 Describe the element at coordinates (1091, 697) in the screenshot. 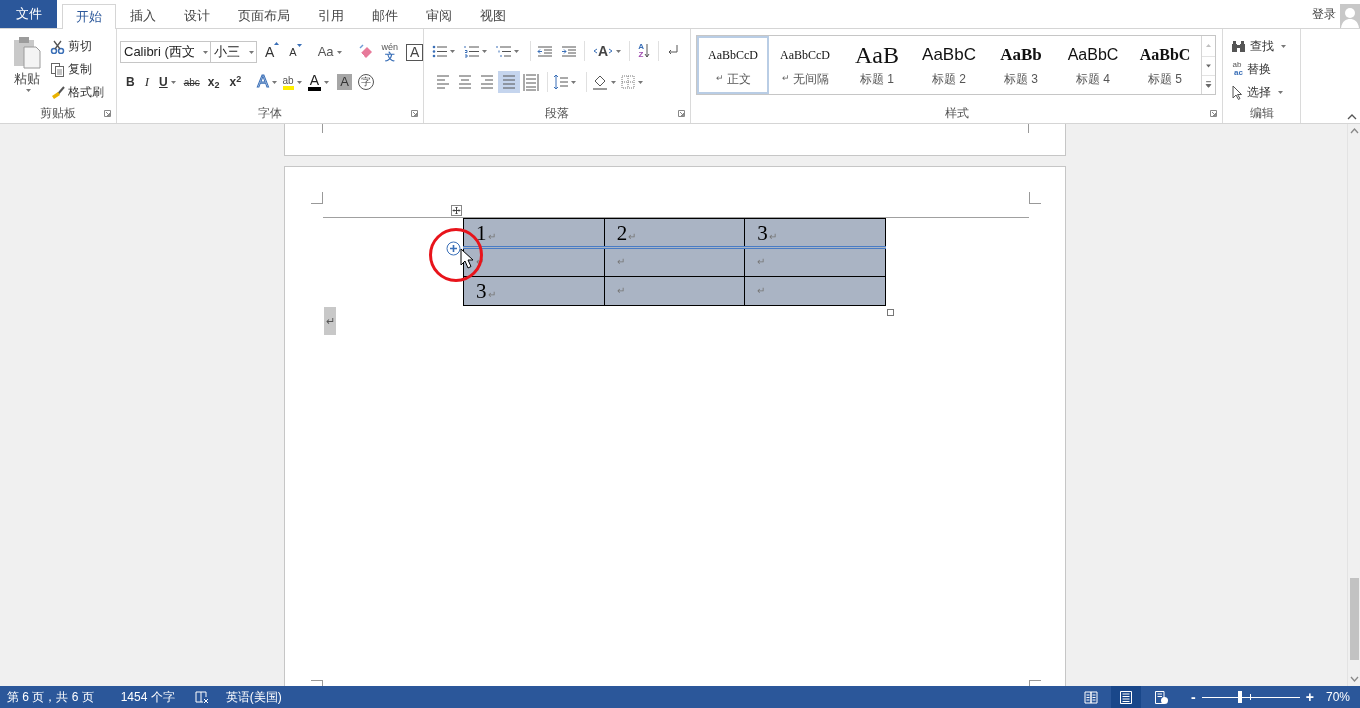

I see `read-mode-icon` at that location.